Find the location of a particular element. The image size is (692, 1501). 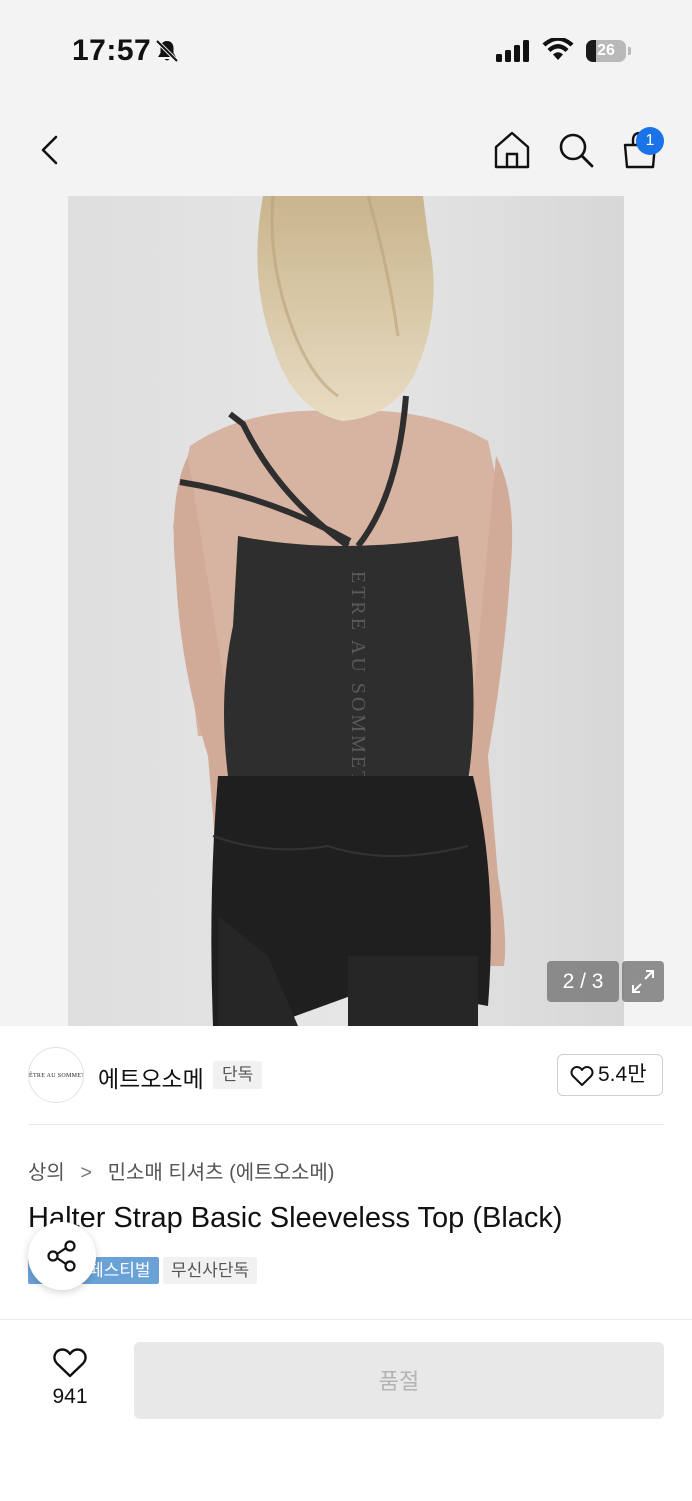

share-icon is located at coordinates (61, 1256).